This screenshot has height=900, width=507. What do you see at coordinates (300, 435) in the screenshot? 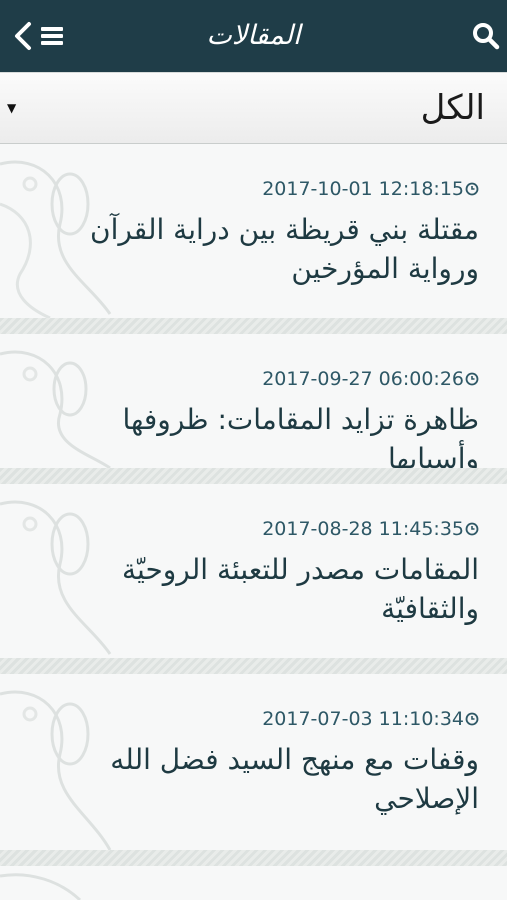
I see `article-title: ظاهرة تزايد المقامات: ظروفها وأسبابها` at bounding box center [300, 435].